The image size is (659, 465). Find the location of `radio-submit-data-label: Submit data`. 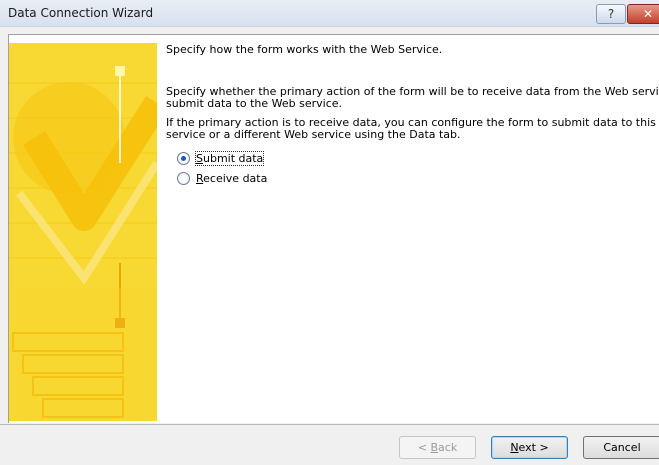

radio-submit-data-label: Submit data is located at coordinates (229, 158).